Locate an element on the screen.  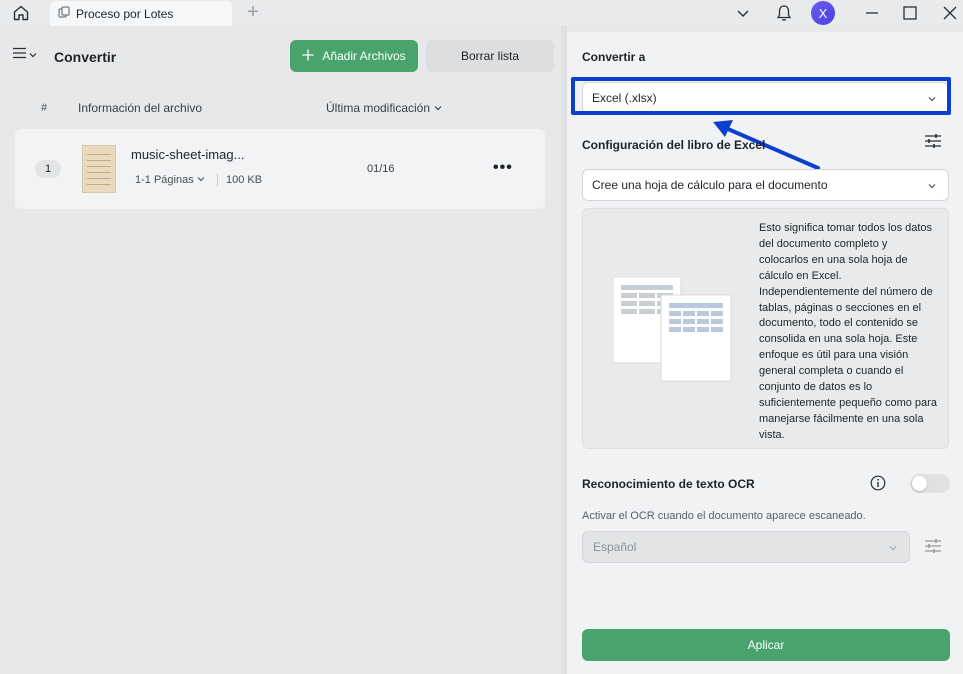
clear-list-button: Borrar lista is located at coordinates (490, 56).